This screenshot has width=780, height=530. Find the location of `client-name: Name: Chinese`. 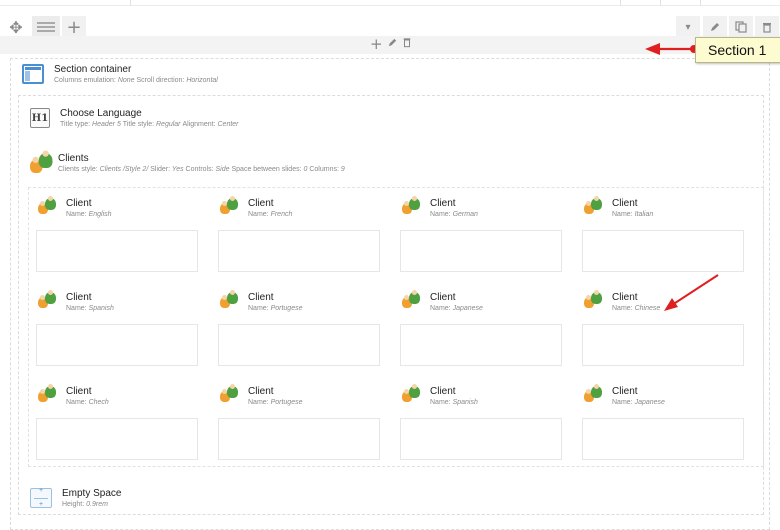

client-name: Name: Chinese is located at coordinates (636, 308).